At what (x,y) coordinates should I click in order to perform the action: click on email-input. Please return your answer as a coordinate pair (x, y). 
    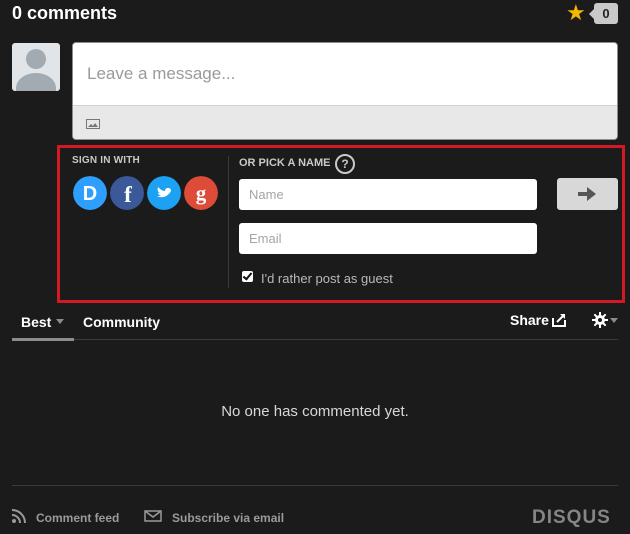
    Looking at the image, I should click on (388, 238).